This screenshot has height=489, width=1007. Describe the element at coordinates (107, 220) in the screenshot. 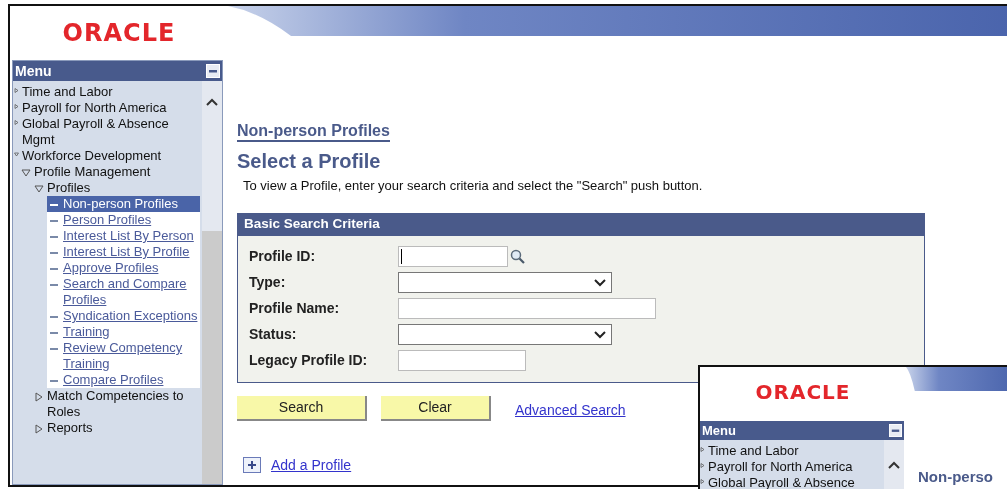

I see `menu-link: Person Profiles` at that location.